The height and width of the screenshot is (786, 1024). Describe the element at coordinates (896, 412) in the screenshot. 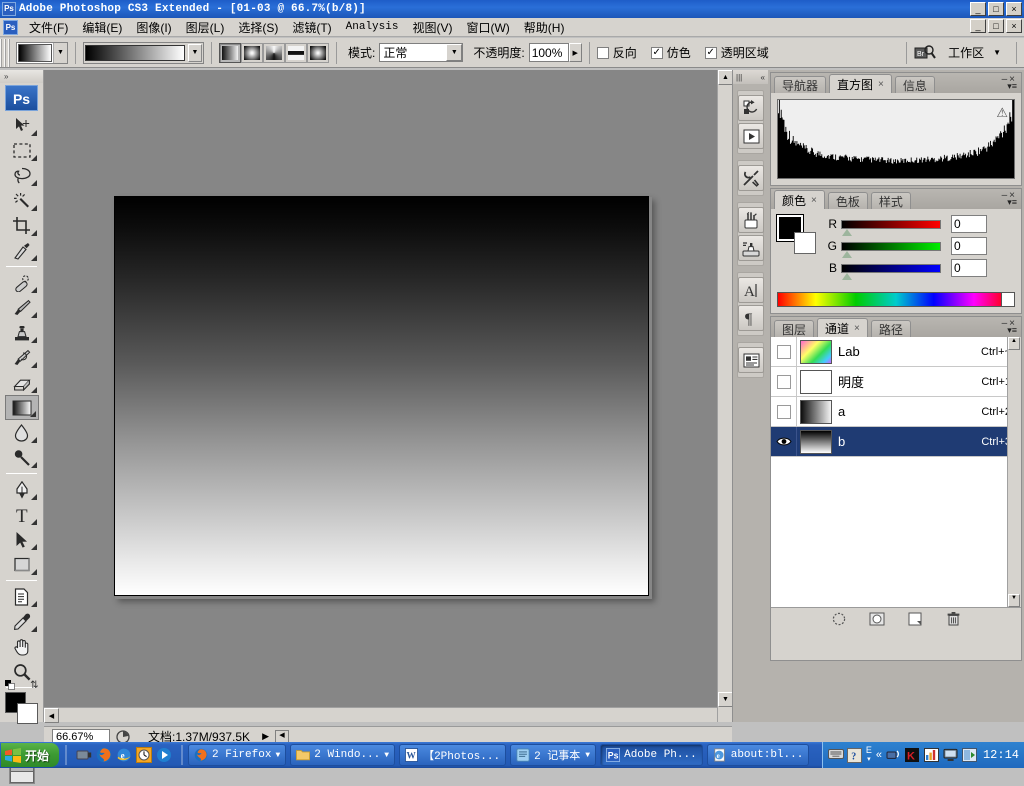

I see `table-row: a Ctrl+2` at that location.